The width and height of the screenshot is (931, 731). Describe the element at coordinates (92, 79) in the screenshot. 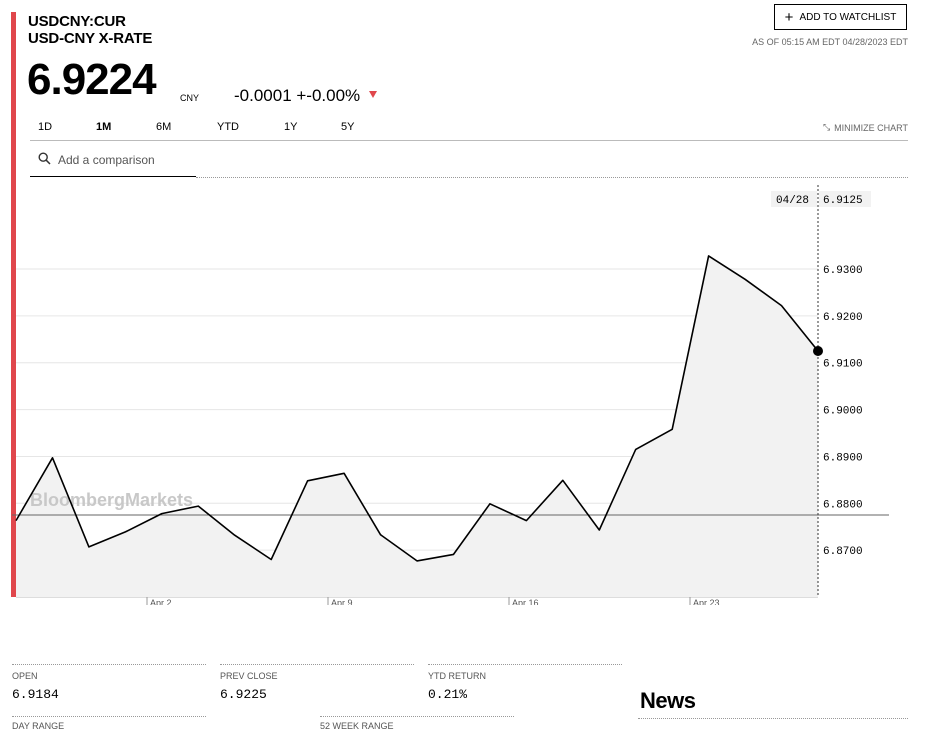

I see `price: 6.9224` at that location.